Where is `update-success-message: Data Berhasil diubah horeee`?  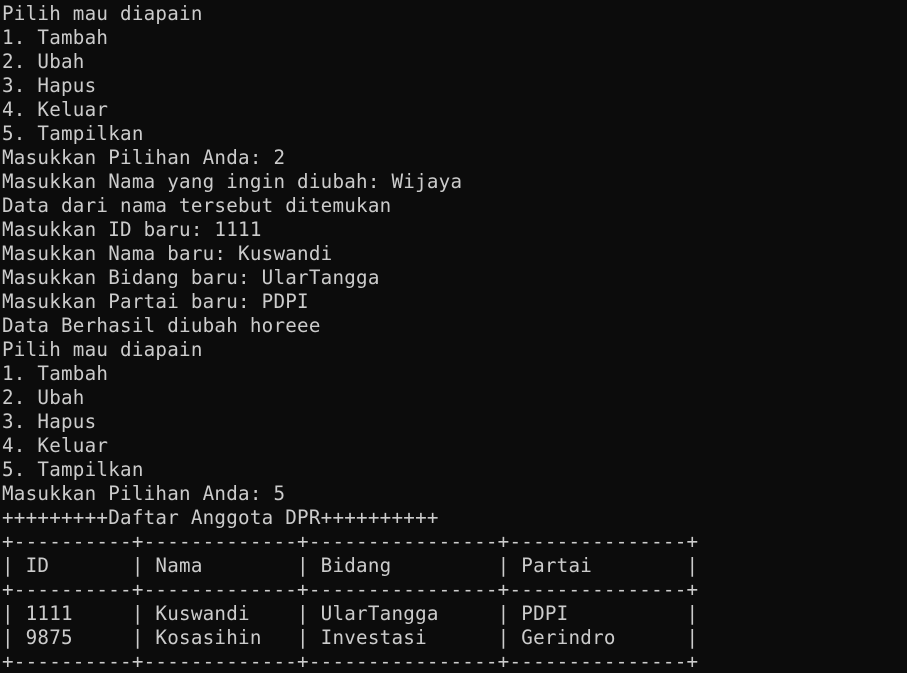 update-success-message: Data Berhasil diubah horeee is located at coordinates (161, 325).